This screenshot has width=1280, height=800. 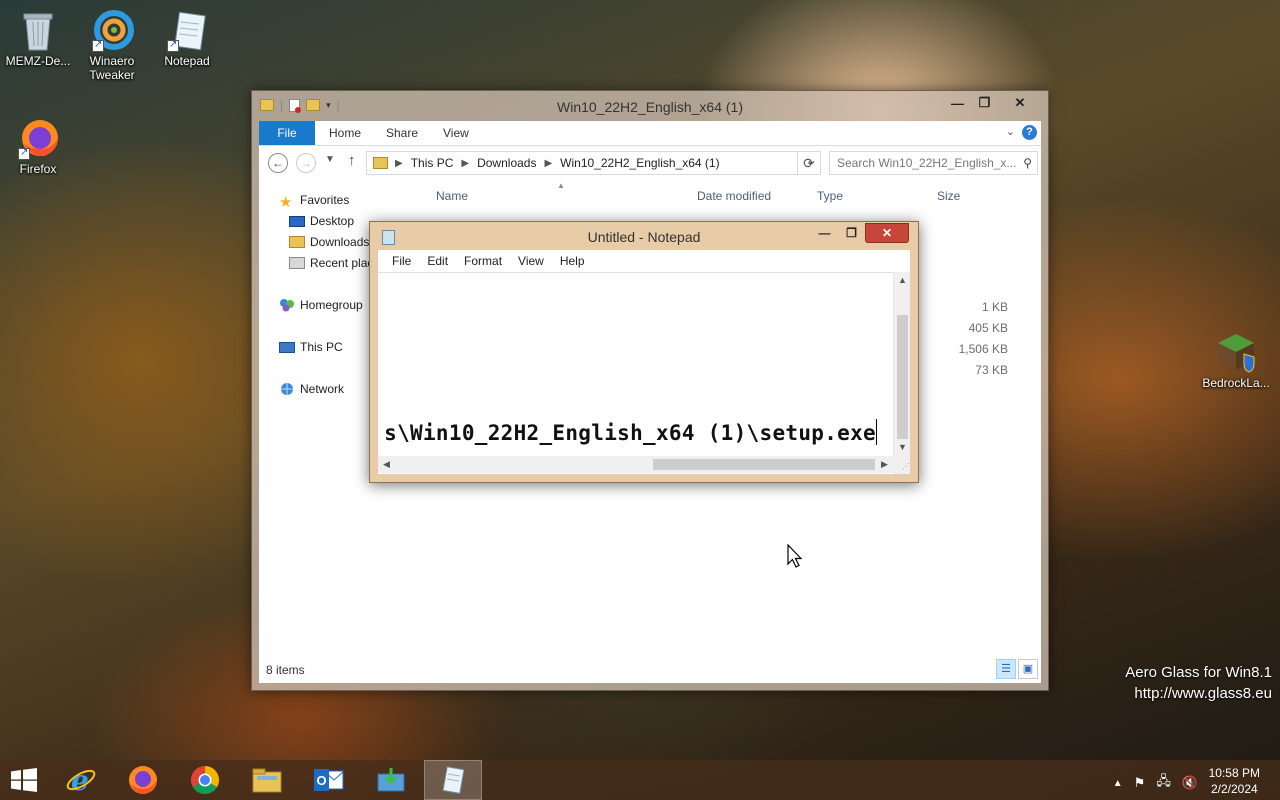 I want to click on recycle-bin-icon, so click(x=38, y=30).